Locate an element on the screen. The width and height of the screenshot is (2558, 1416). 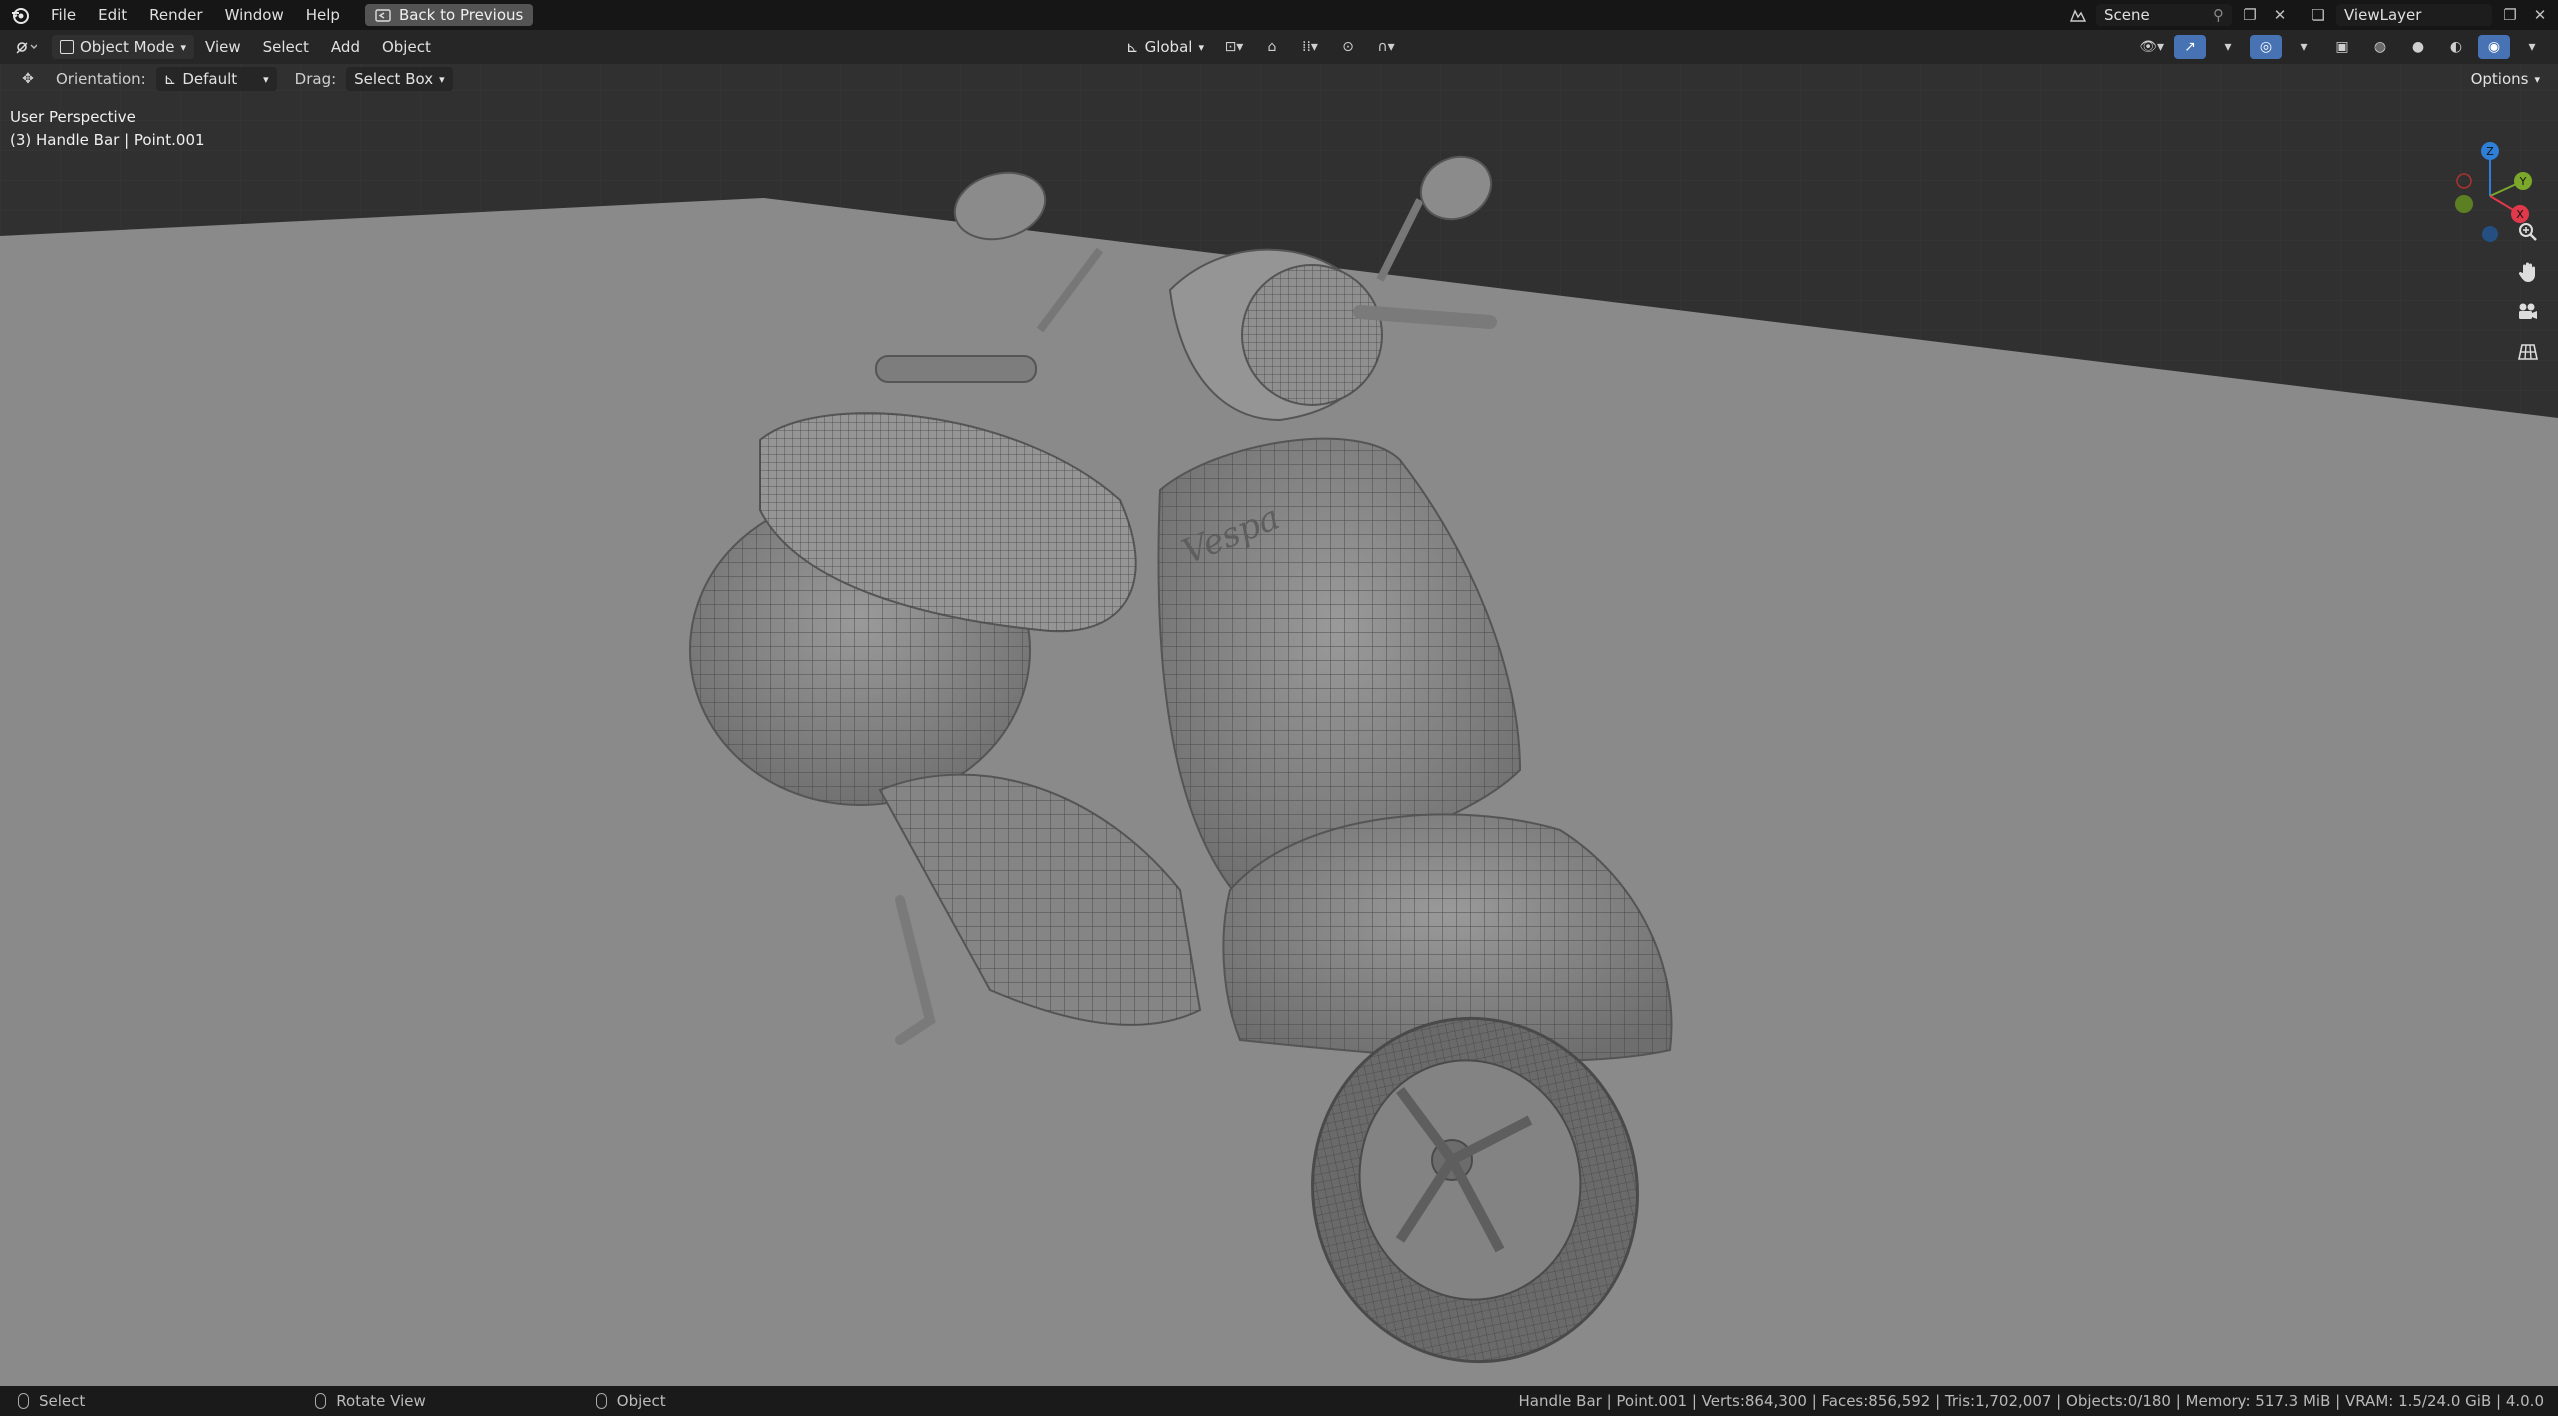
menu-object: Object is located at coordinates (406, 47).